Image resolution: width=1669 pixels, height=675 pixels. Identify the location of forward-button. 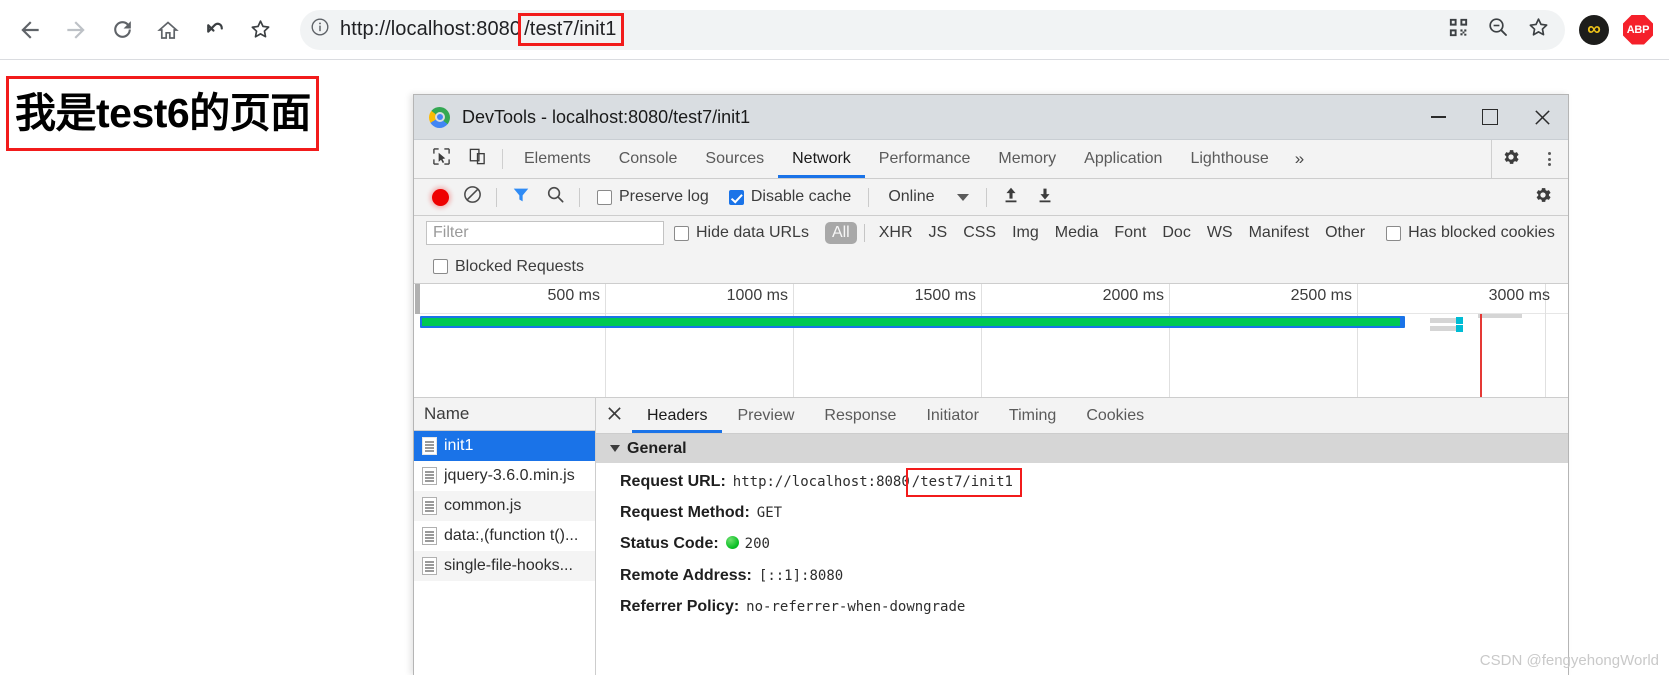
(76, 30).